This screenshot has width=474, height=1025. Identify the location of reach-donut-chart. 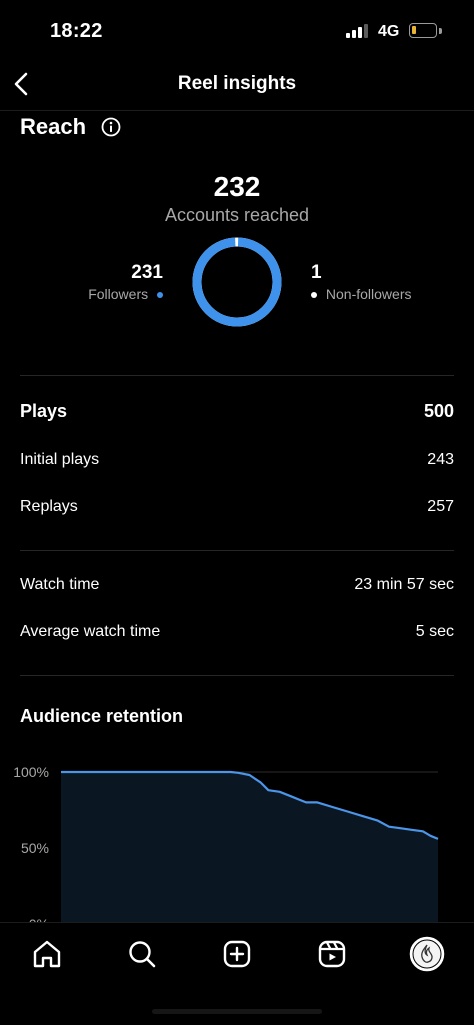
(237, 282).